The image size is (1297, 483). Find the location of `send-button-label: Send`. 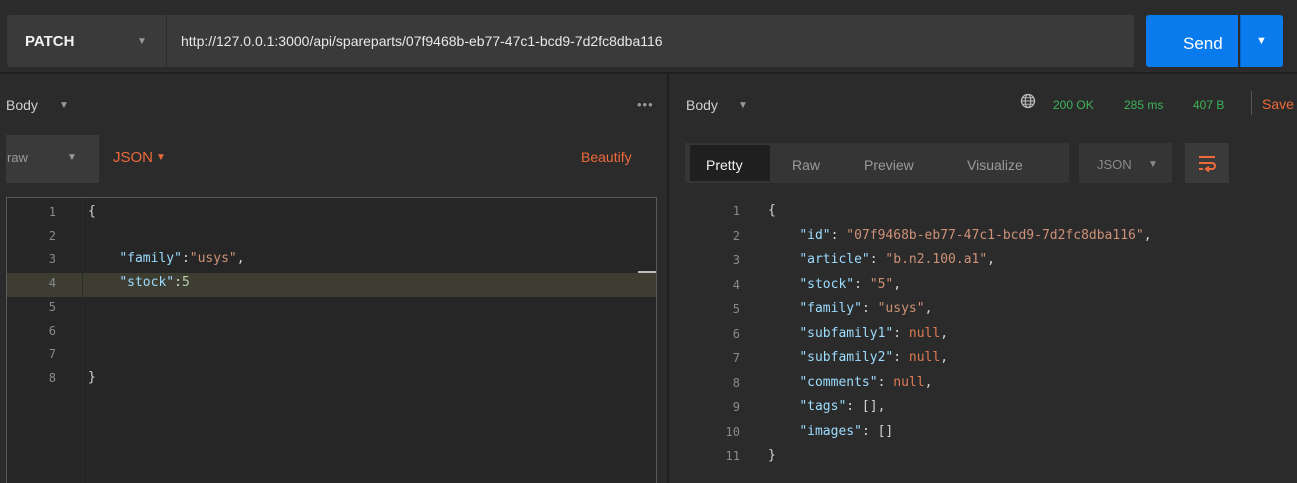

send-button-label: Send is located at coordinates (1203, 44).